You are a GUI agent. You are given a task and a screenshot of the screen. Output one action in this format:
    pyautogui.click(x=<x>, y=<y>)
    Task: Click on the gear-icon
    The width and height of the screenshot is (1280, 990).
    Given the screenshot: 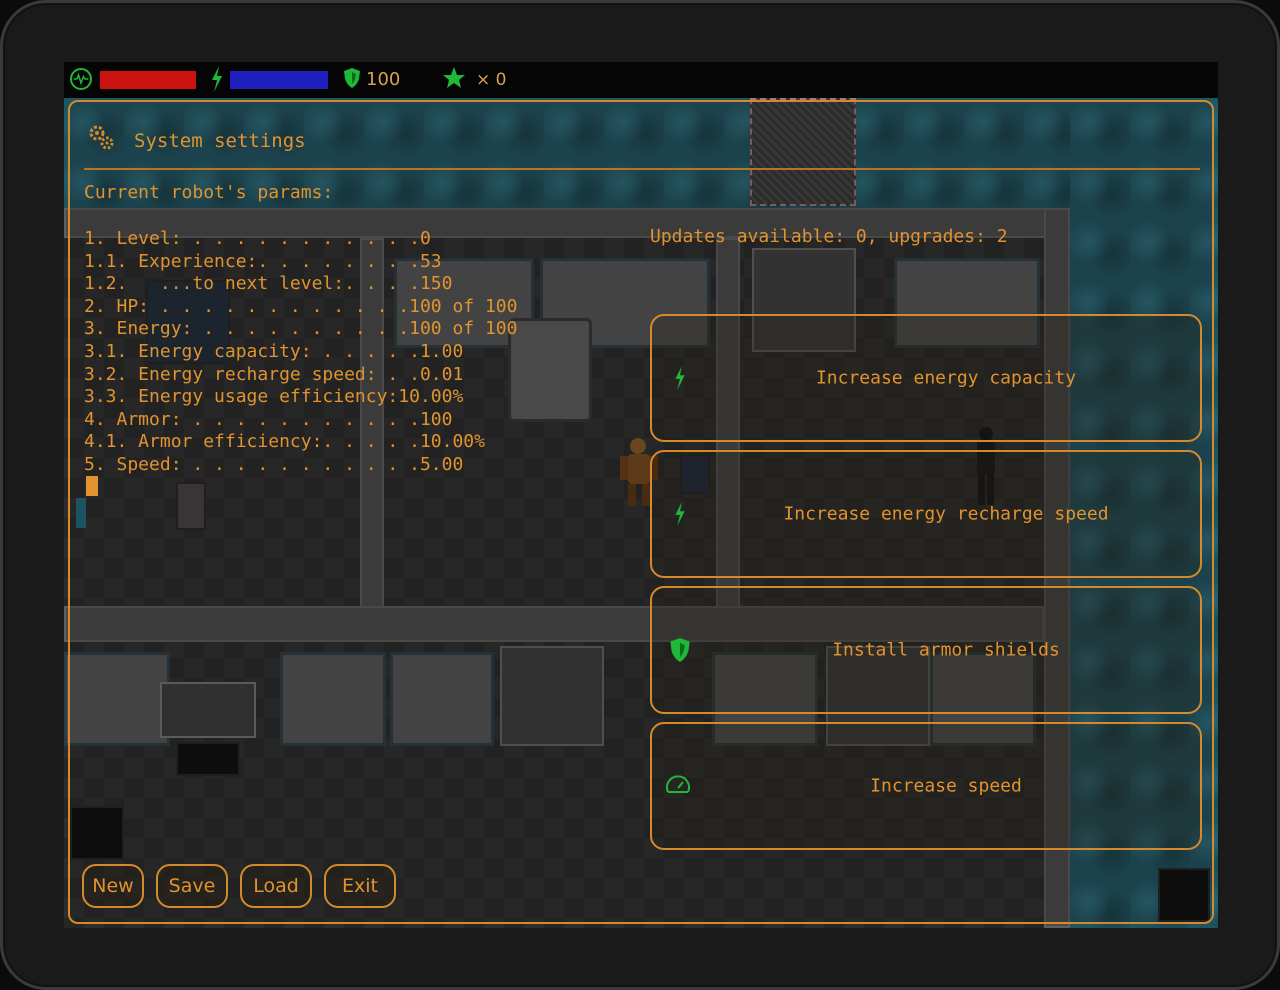 What is the action you would take?
    pyautogui.click(x=101, y=137)
    